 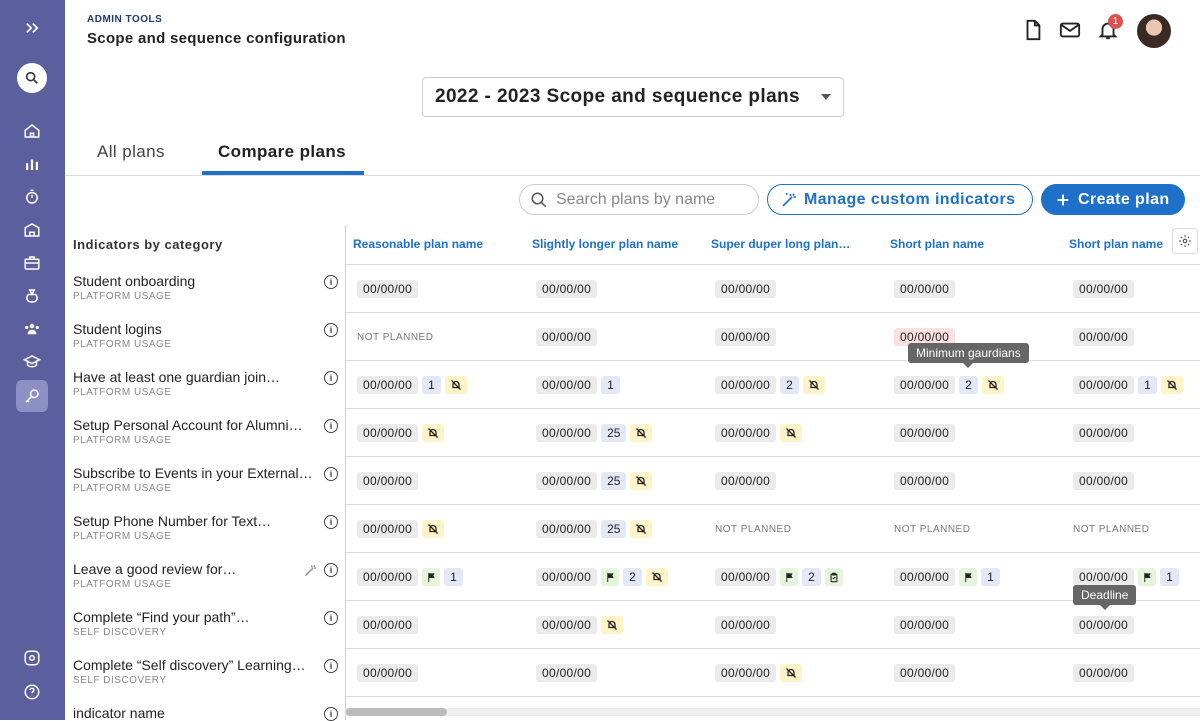 What do you see at coordinates (651, 199) in the screenshot?
I see `search-input` at bounding box center [651, 199].